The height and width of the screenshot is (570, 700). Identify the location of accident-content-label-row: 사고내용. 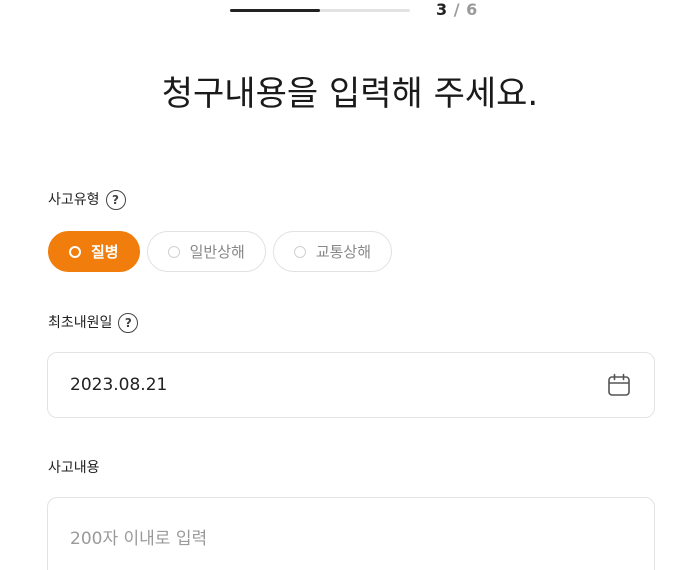
(74, 468).